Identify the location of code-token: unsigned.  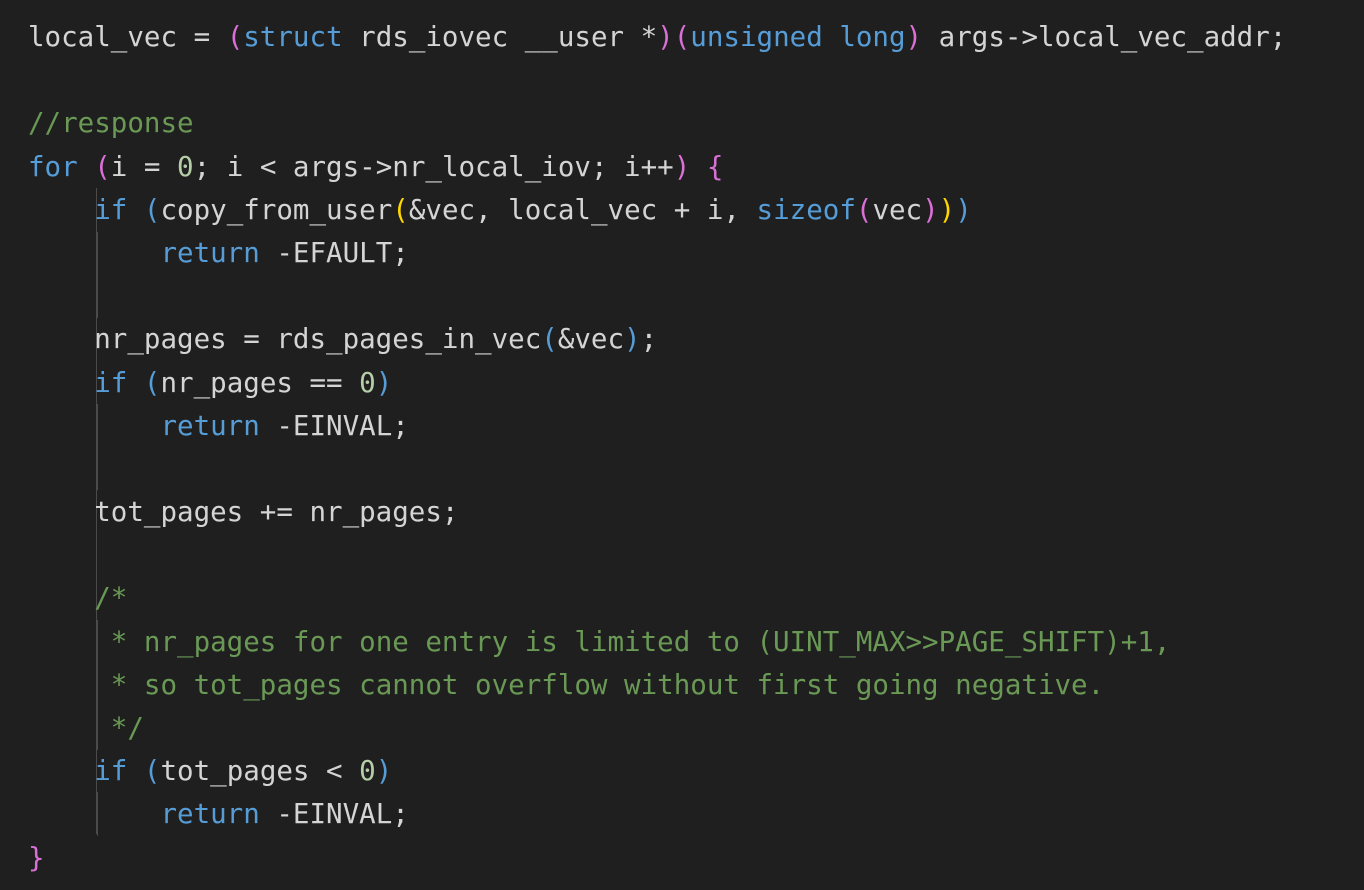
(756, 37).